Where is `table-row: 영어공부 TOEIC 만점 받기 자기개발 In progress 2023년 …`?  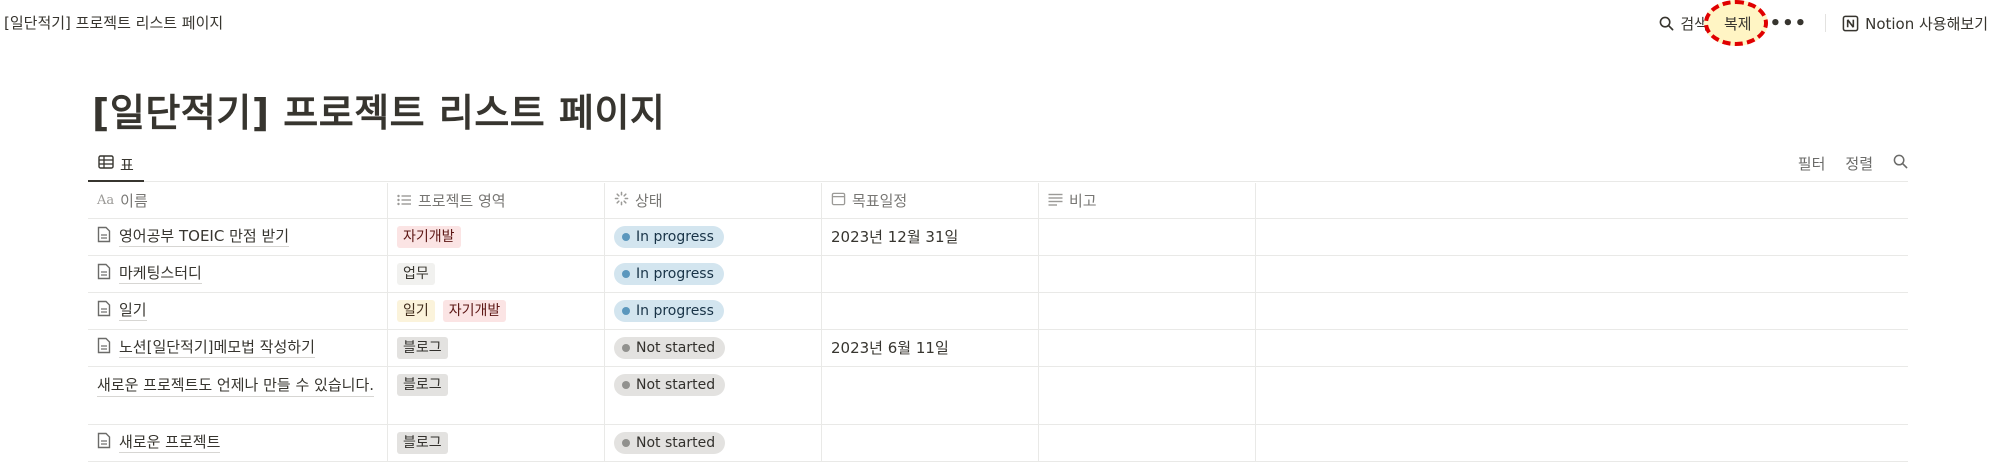
table-row: 영어공부 TOEIC 만점 받기 자기개발 In progress 2023년 … is located at coordinates (998, 237).